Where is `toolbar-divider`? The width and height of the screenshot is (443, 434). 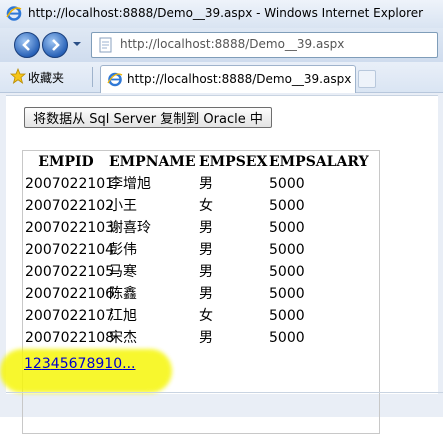
toolbar-divider is located at coordinates (92, 77).